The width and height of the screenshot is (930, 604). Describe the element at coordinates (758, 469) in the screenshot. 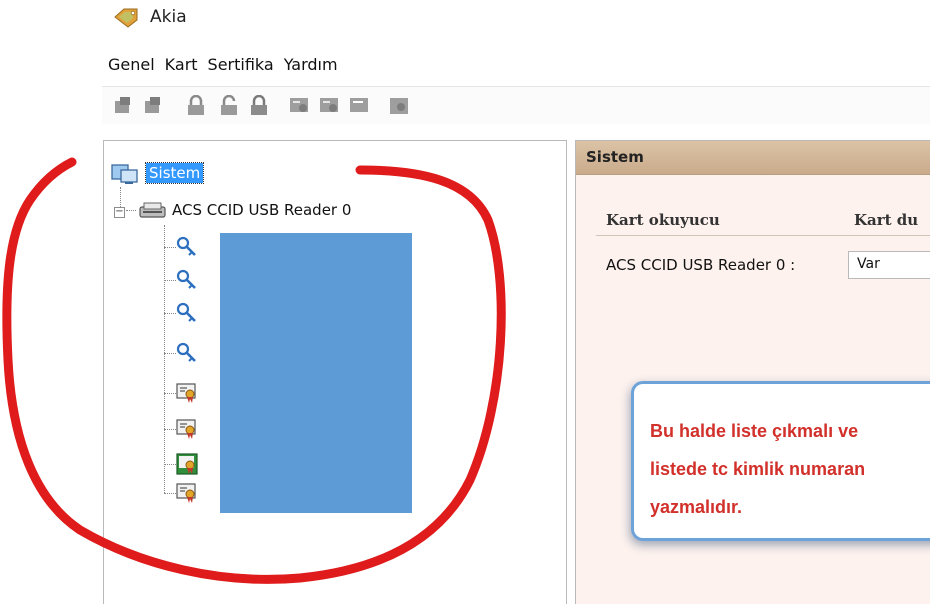

I see `callout-line-2: listede tc kimlik numaran` at that location.